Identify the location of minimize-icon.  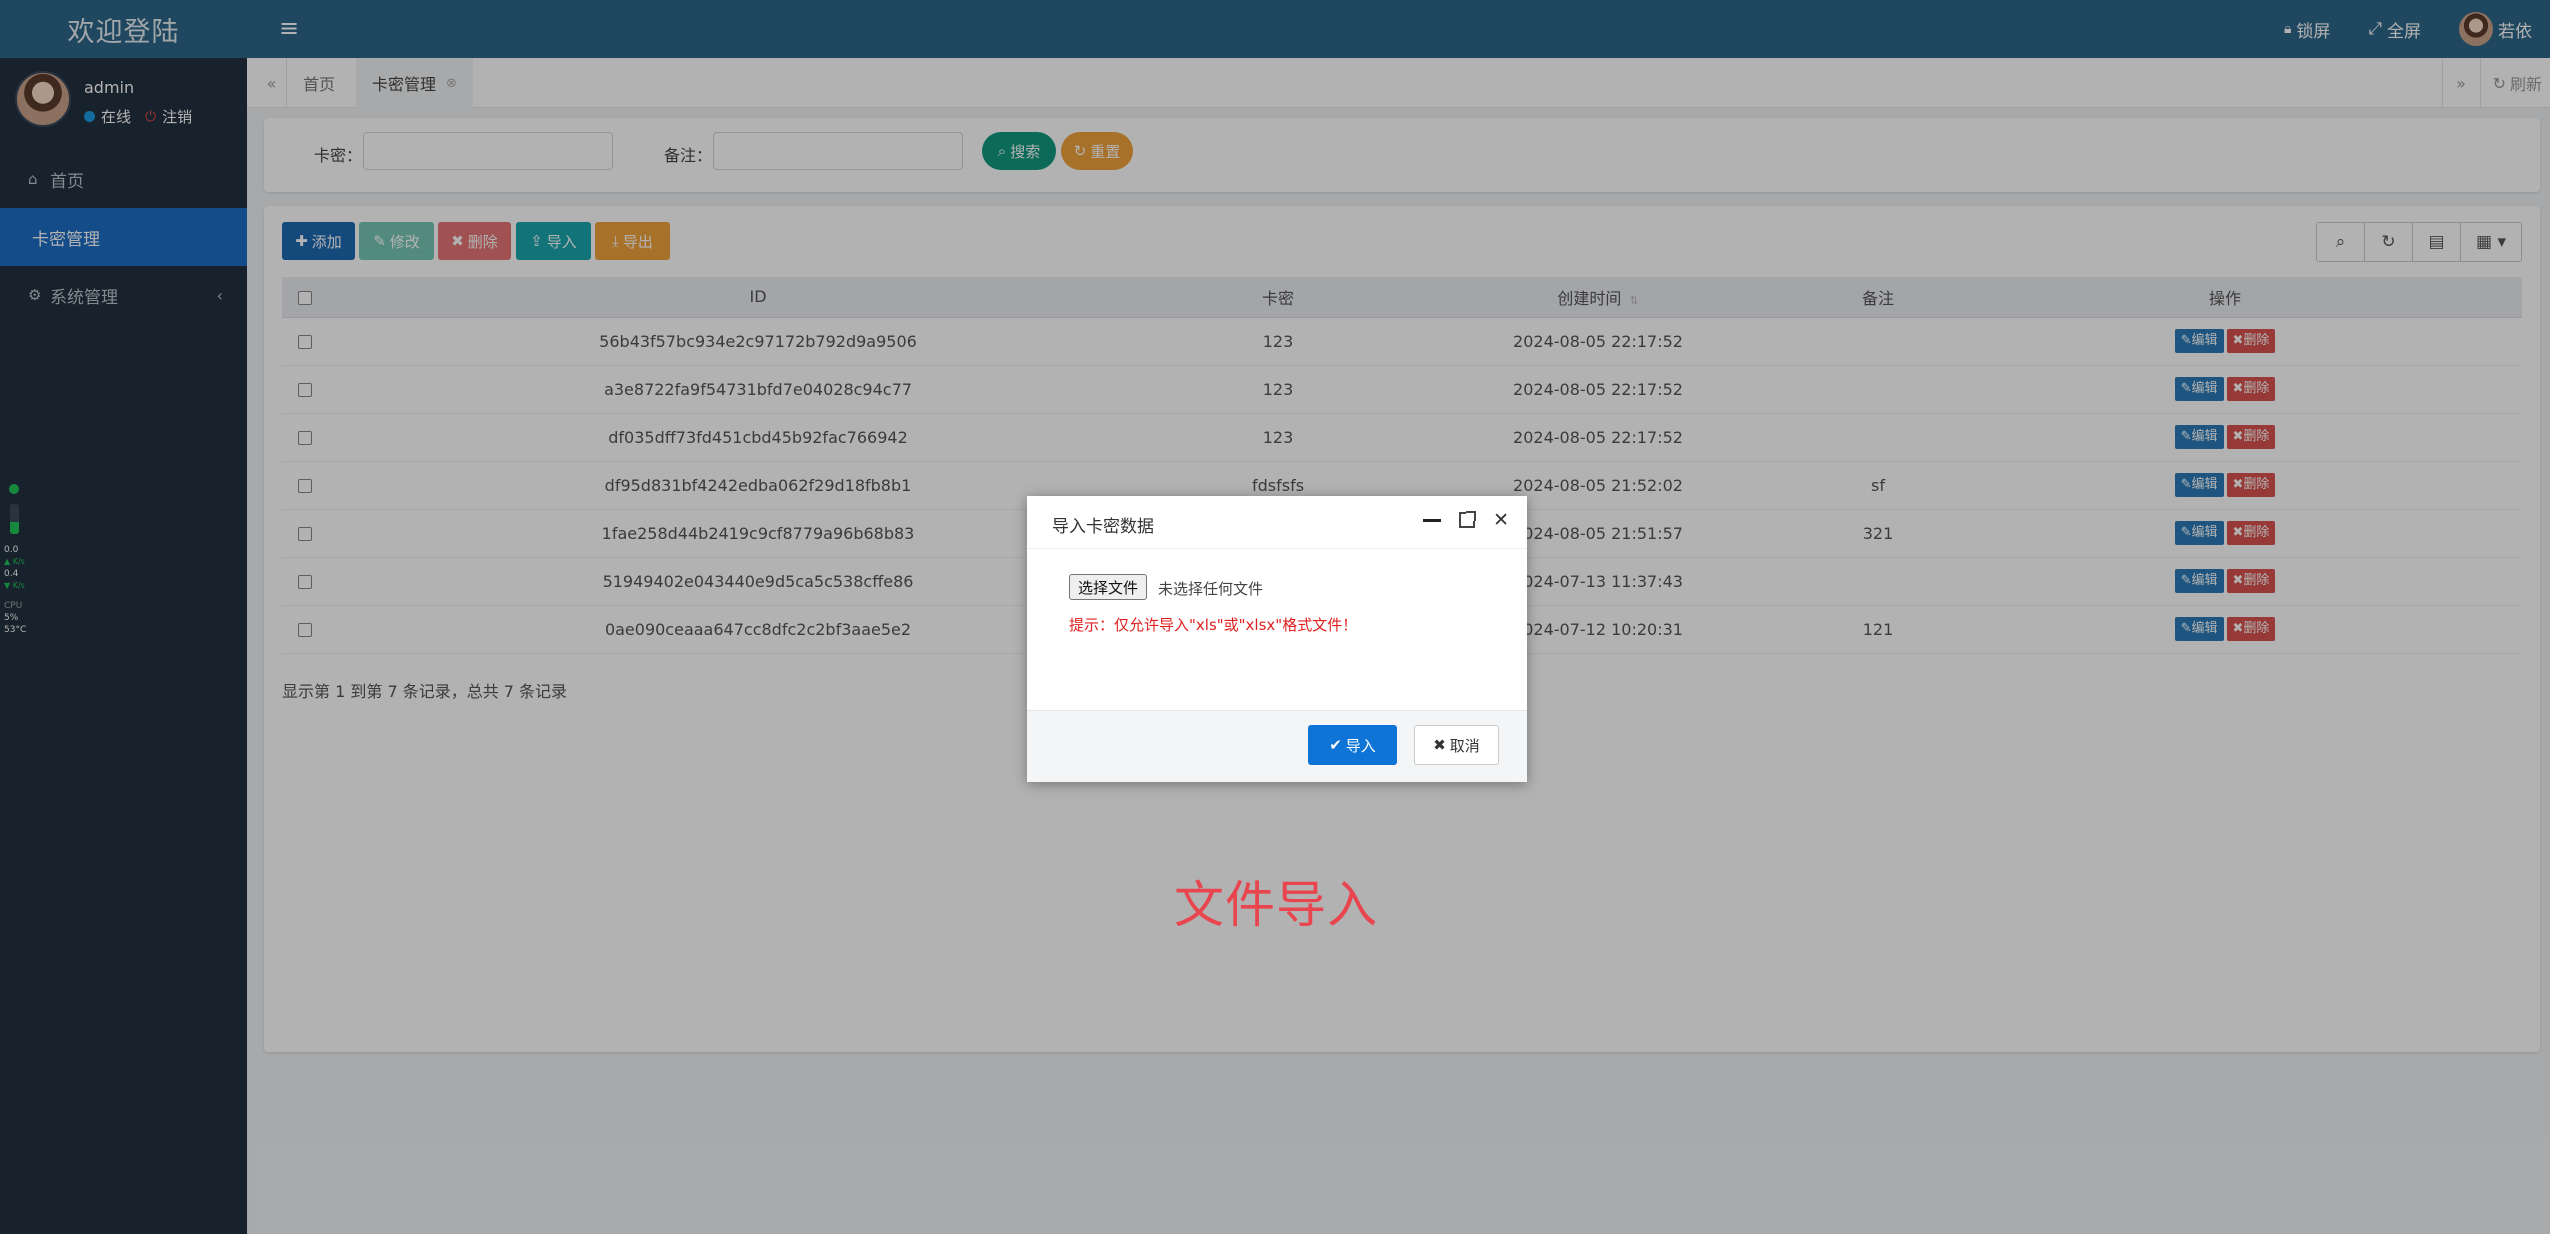
(1432, 520).